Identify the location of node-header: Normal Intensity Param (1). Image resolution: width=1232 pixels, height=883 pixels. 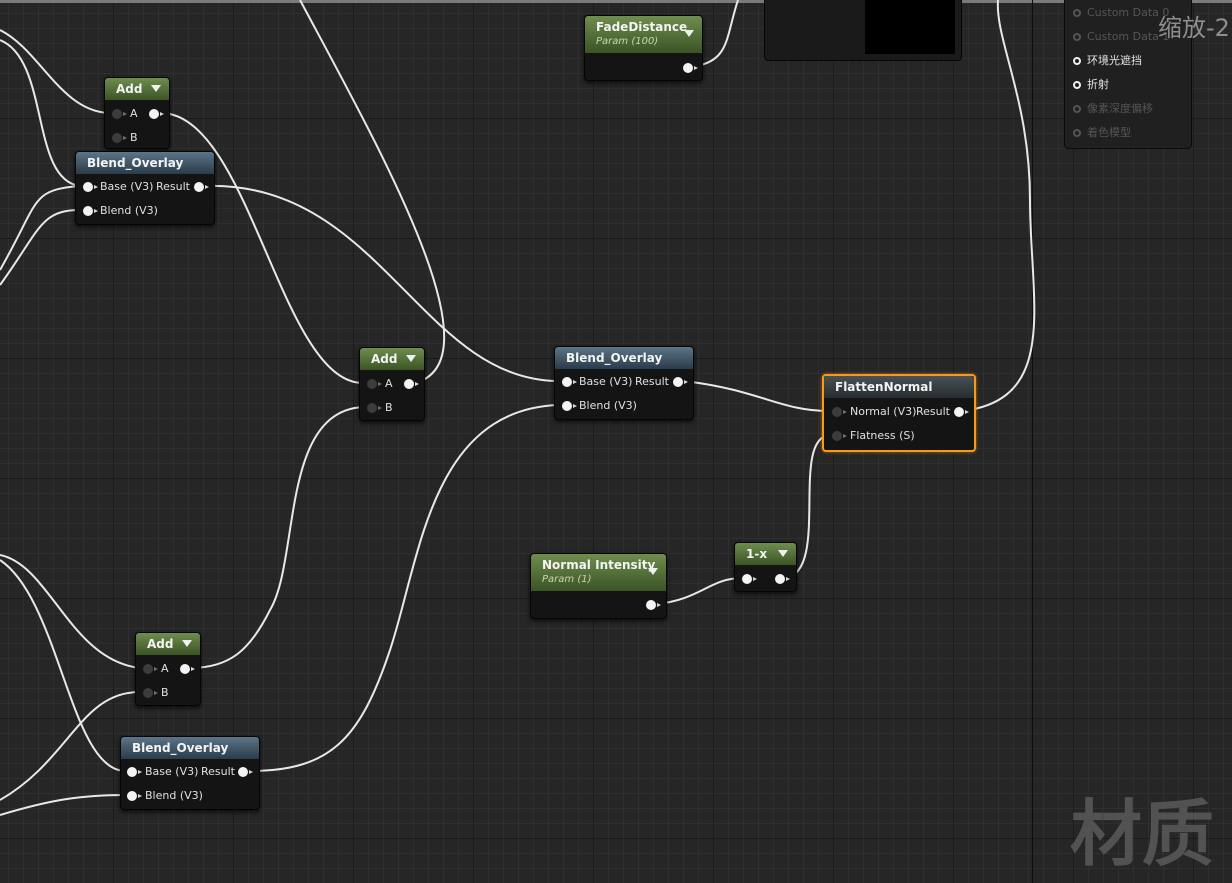
(598, 572).